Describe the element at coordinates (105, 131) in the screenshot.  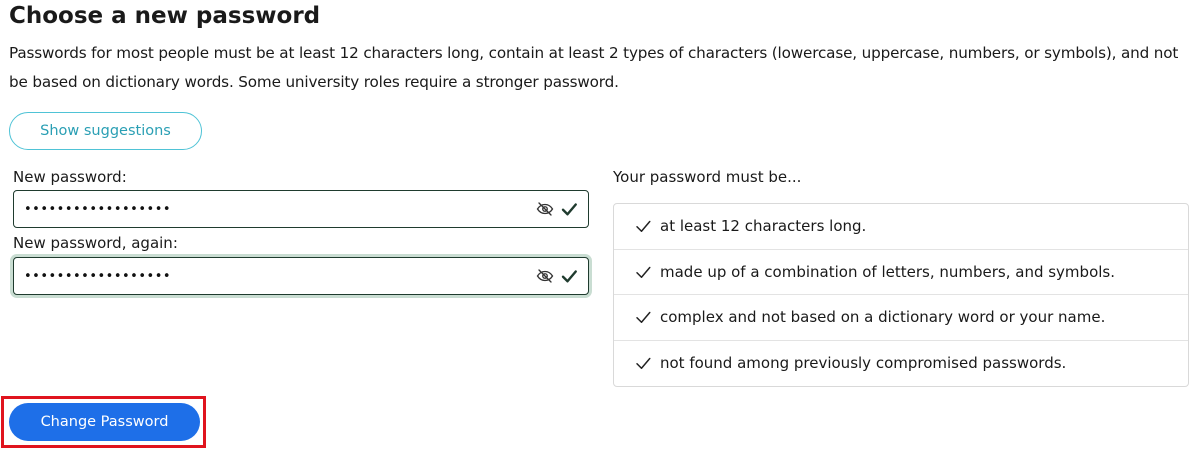
I see `show-suggestions-button: Show suggestions` at that location.